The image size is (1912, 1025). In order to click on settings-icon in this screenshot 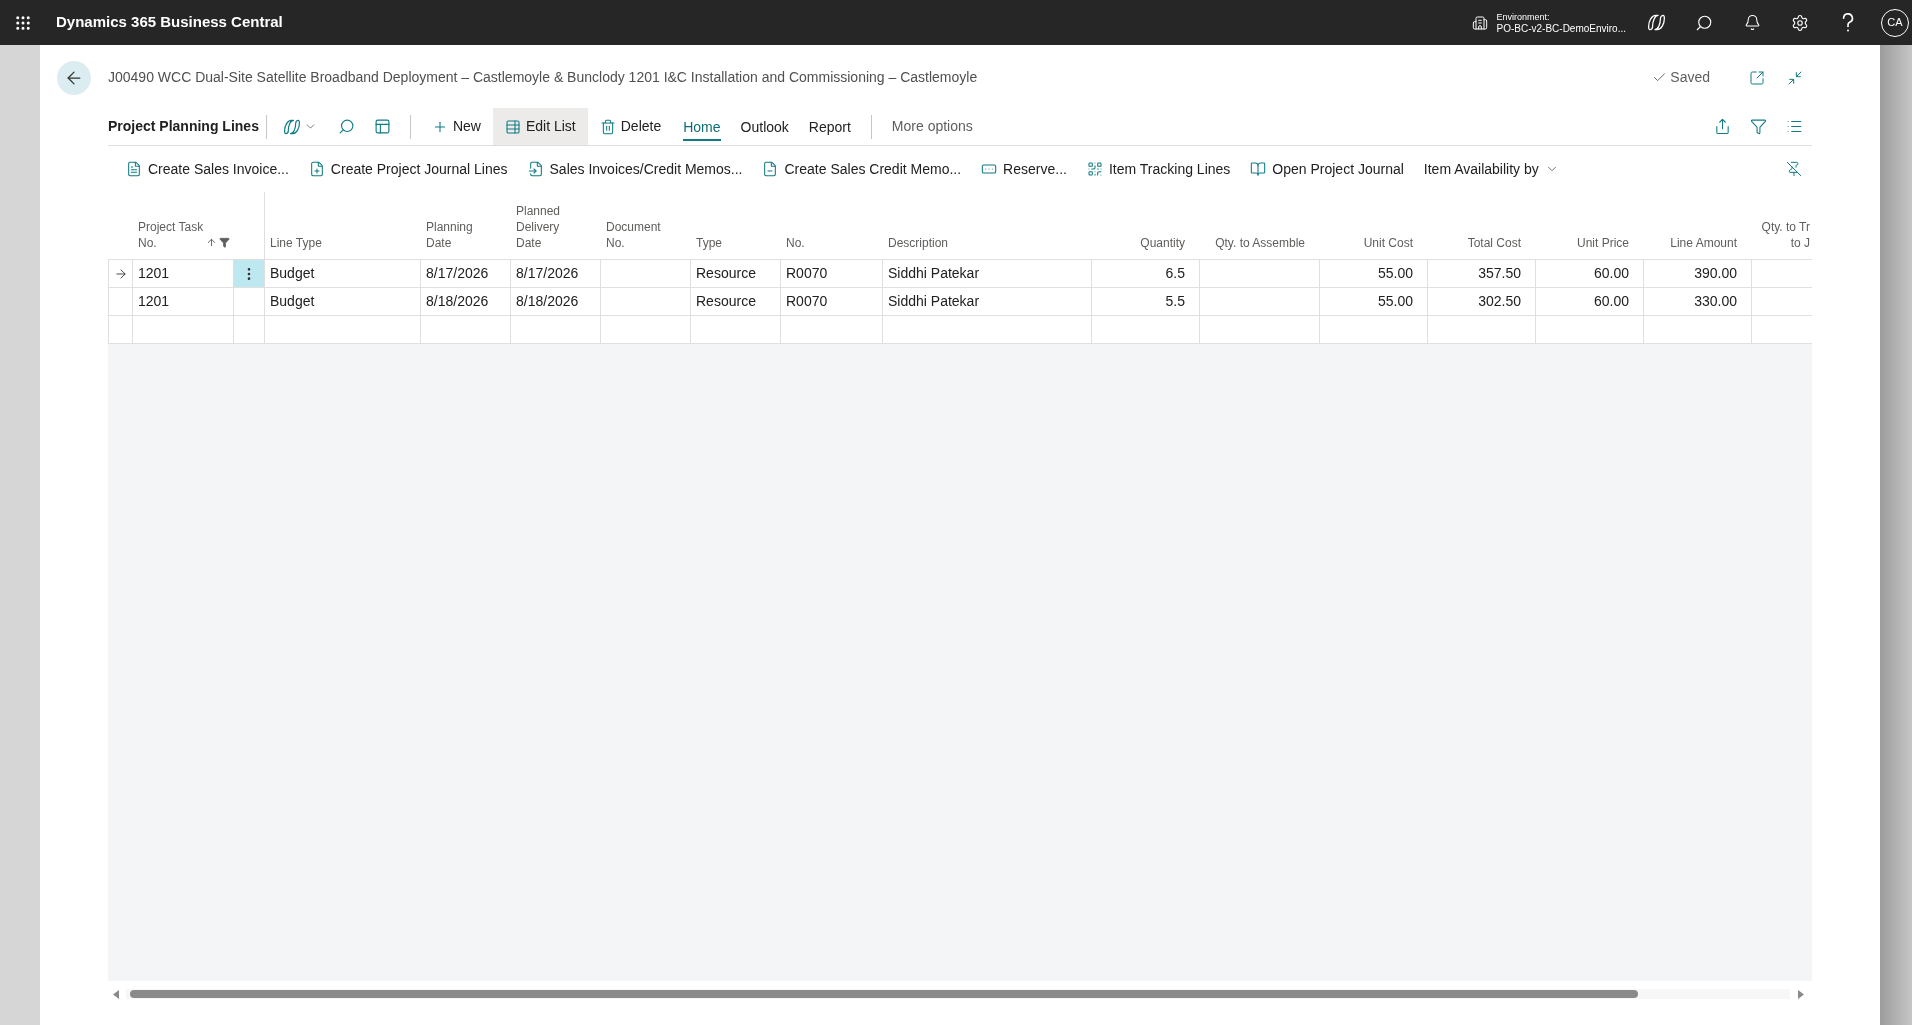, I will do `click(1800, 22)`.